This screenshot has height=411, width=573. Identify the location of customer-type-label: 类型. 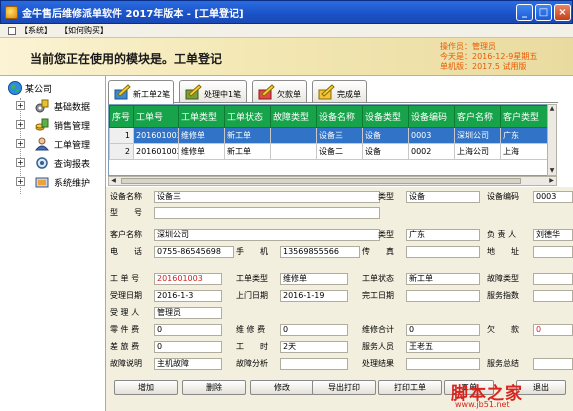
(386, 234).